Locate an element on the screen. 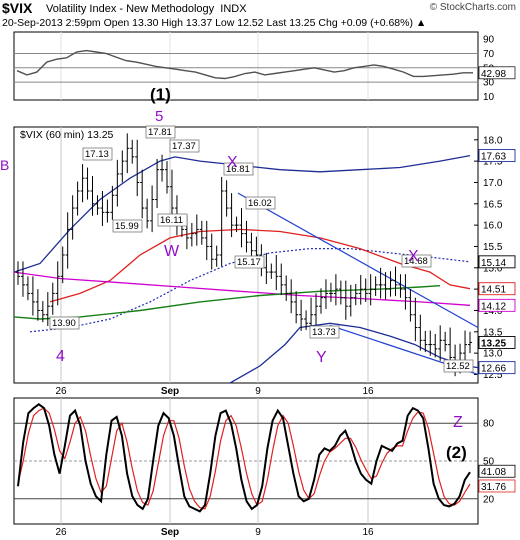 Image resolution: width=520 pixels, height=540 pixels. rsi-tick-label: 90 is located at coordinates (489, 40).